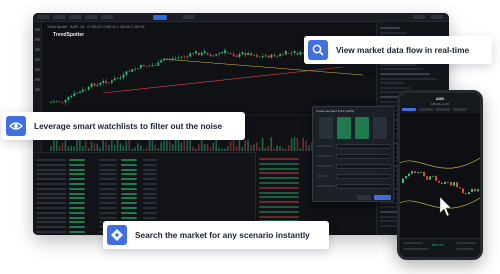 This screenshot has height=274, width=500. Describe the element at coordinates (160, 17) in the screenshot. I see `toolbar-accent-button` at that location.